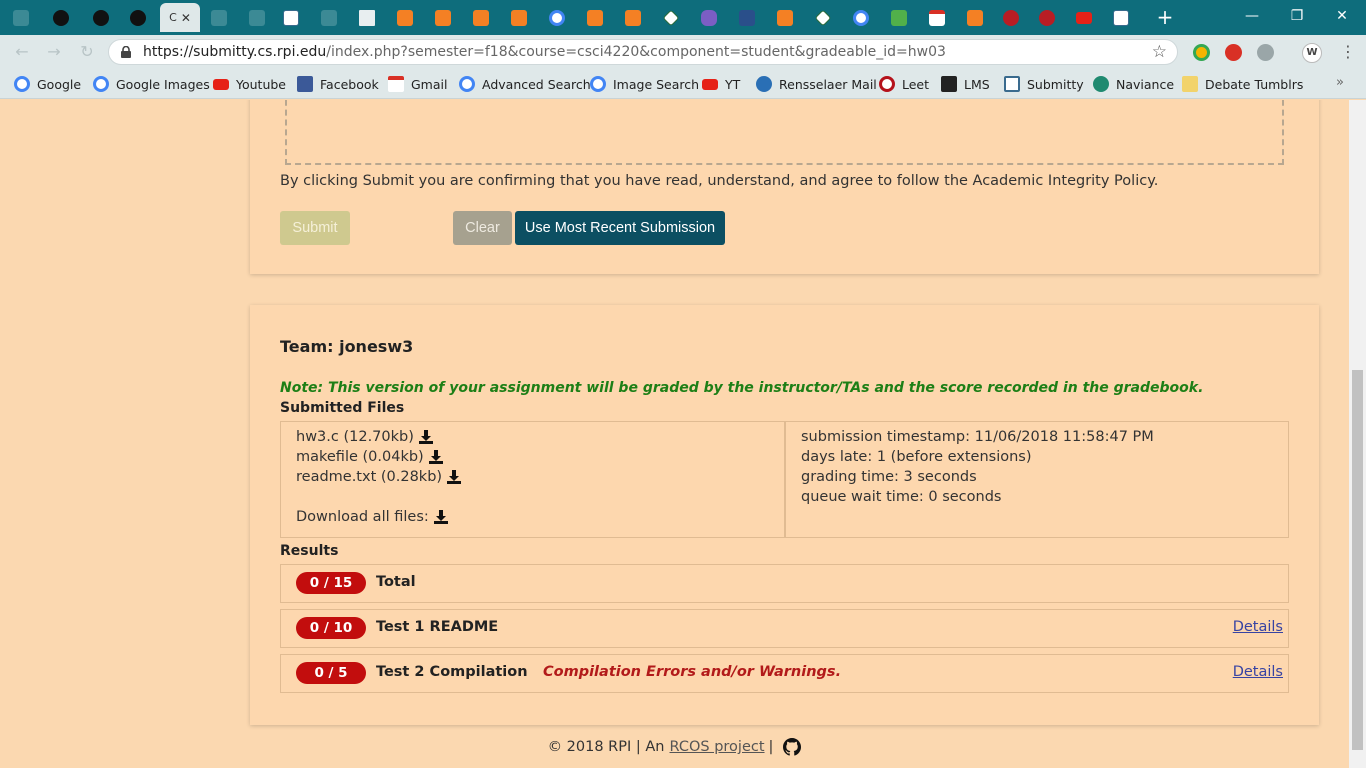 The width and height of the screenshot is (1366, 768). Describe the element at coordinates (965, 84) in the screenshot. I see `bookmark-lms: LMS` at that location.